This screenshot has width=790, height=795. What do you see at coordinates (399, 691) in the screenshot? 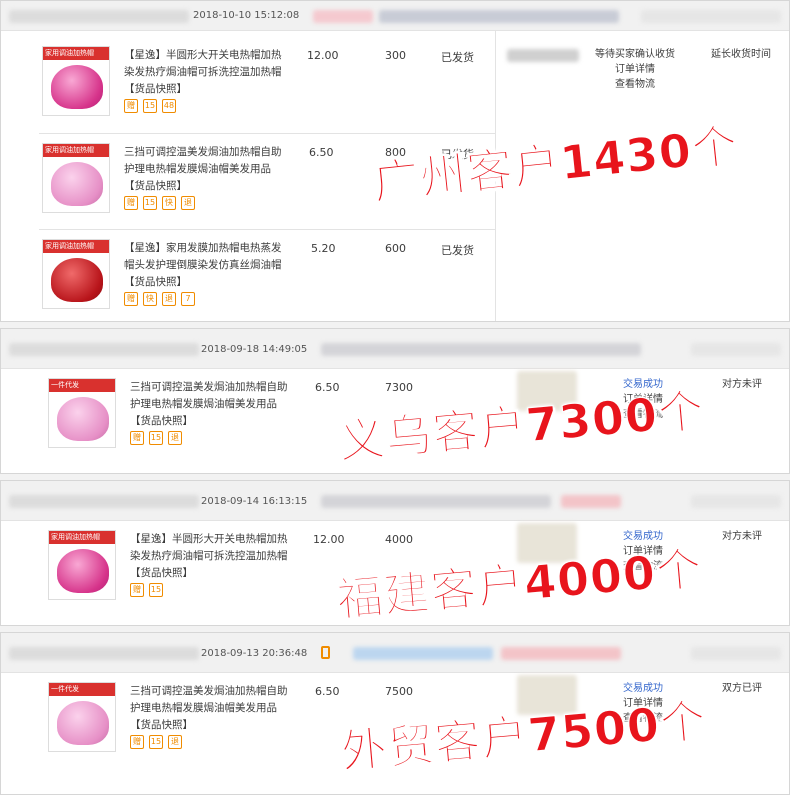
I see `quantity: 7500` at bounding box center [399, 691].